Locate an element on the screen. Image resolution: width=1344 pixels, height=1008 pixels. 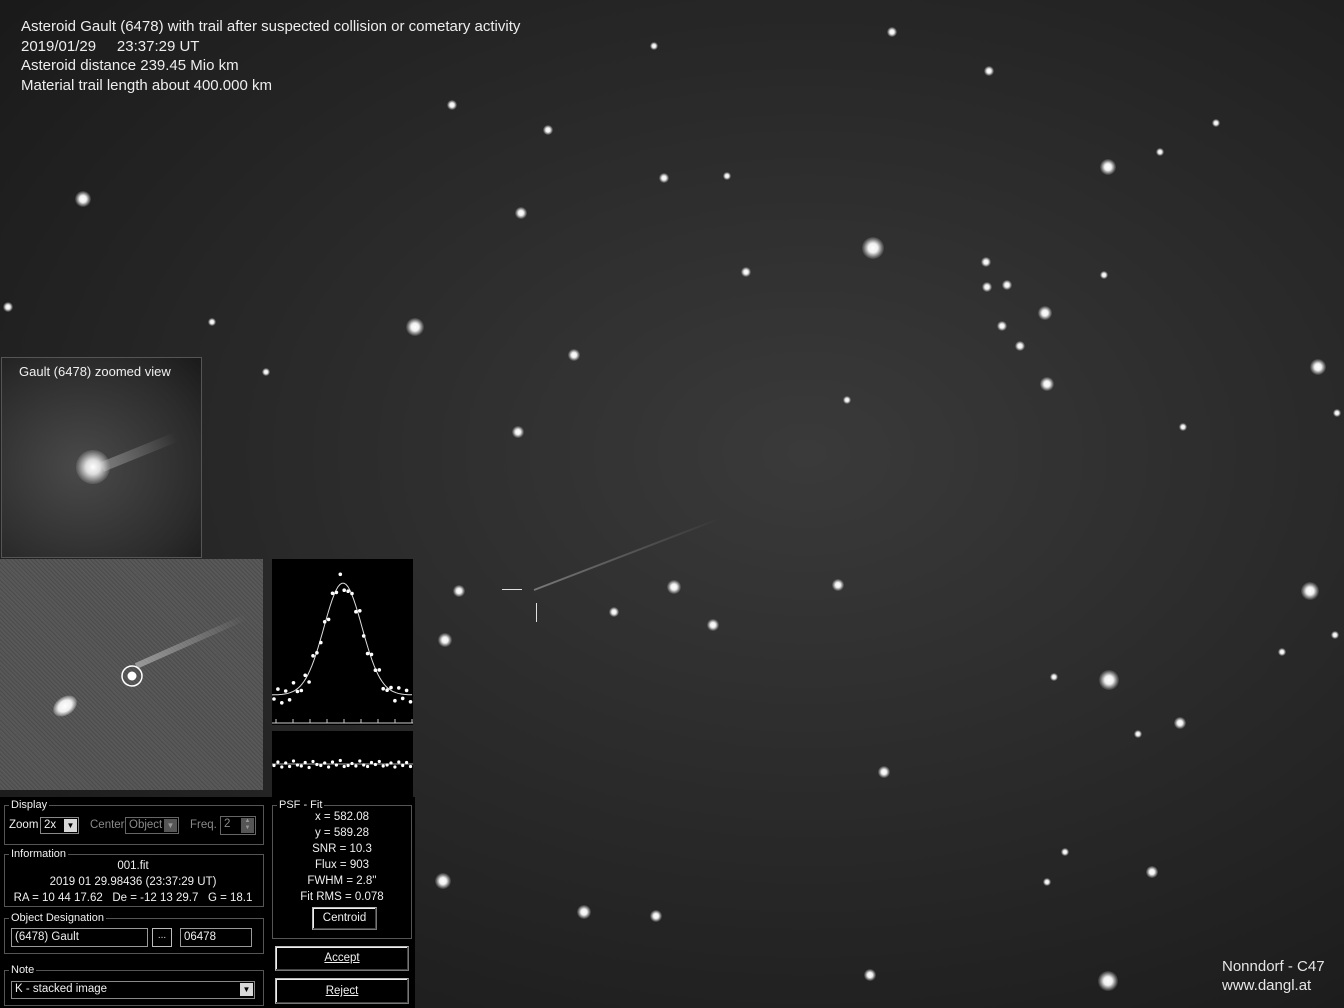
info-filename: 001.fit is located at coordinates (133, 866).